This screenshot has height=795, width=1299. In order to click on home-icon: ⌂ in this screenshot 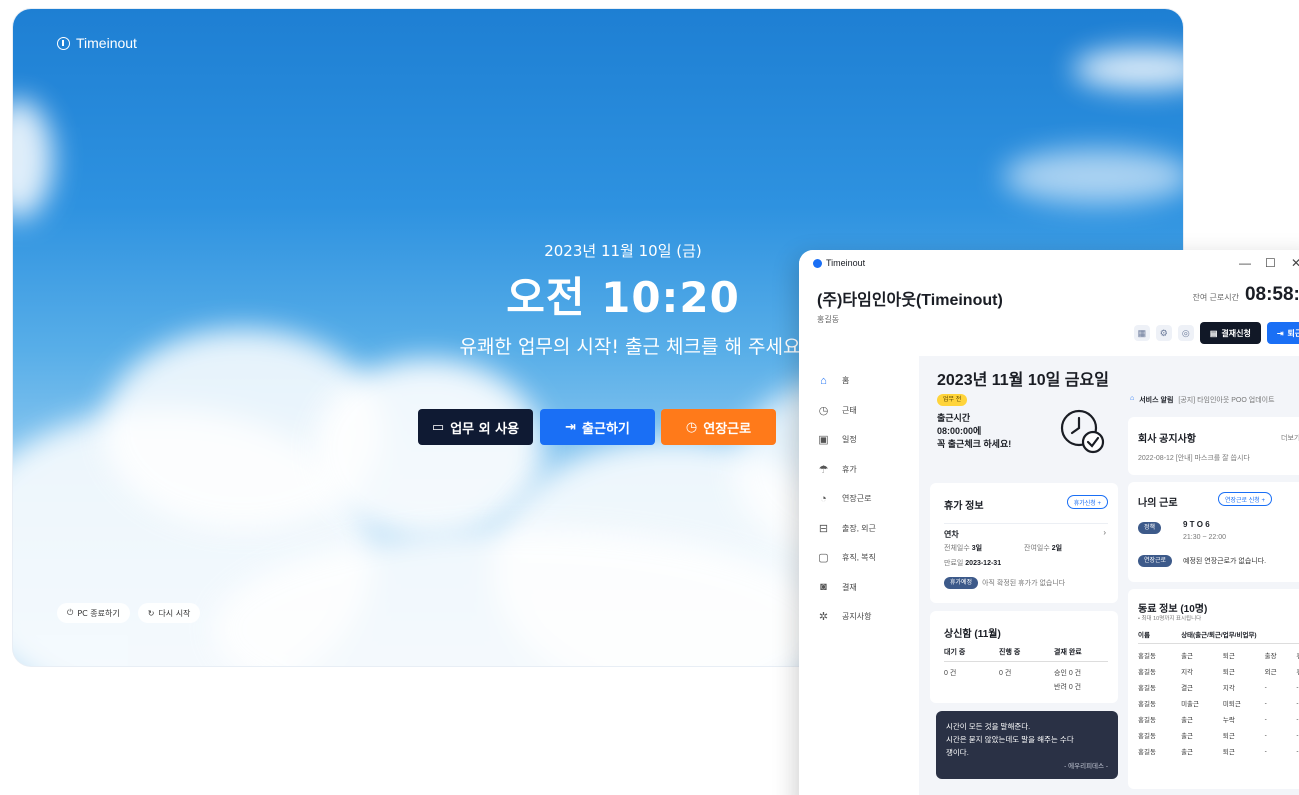, I will do `click(823, 380)`.